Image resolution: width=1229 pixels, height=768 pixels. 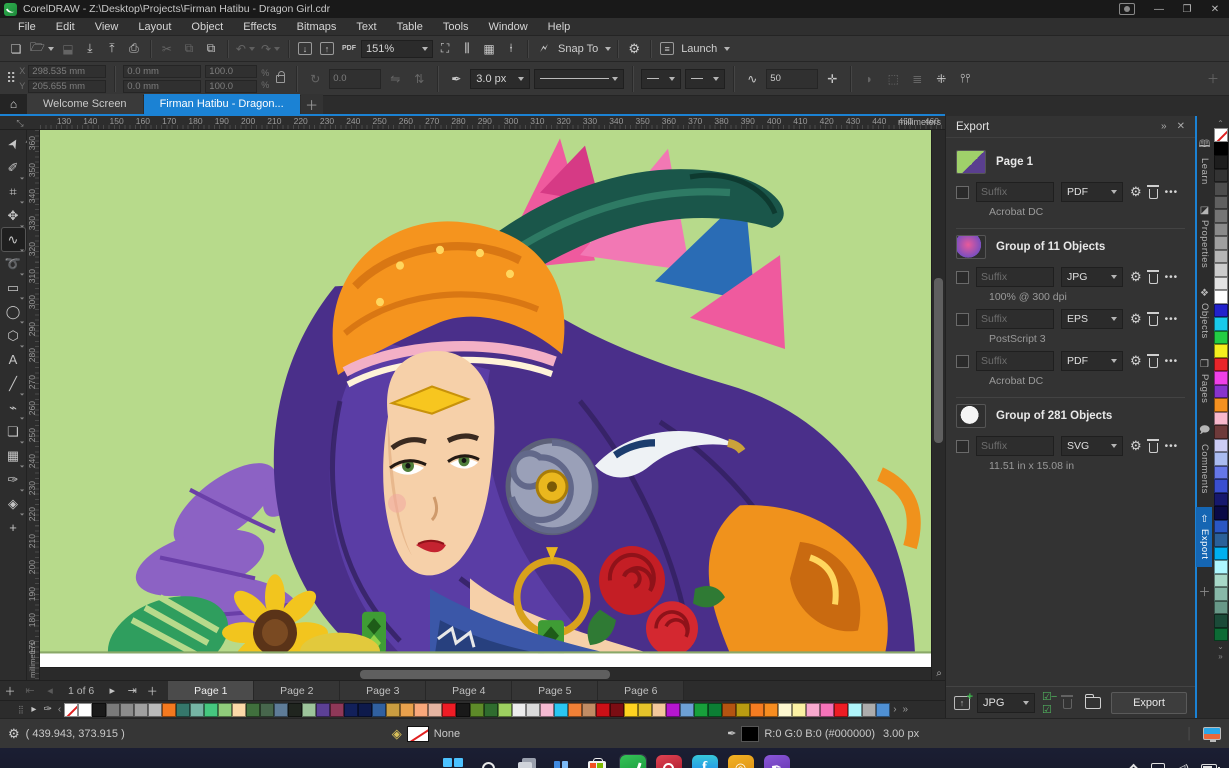 What do you see at coordinates (107, 26) in the screenshot?
I see `menu-view: View` at bounding box center [107, 26].